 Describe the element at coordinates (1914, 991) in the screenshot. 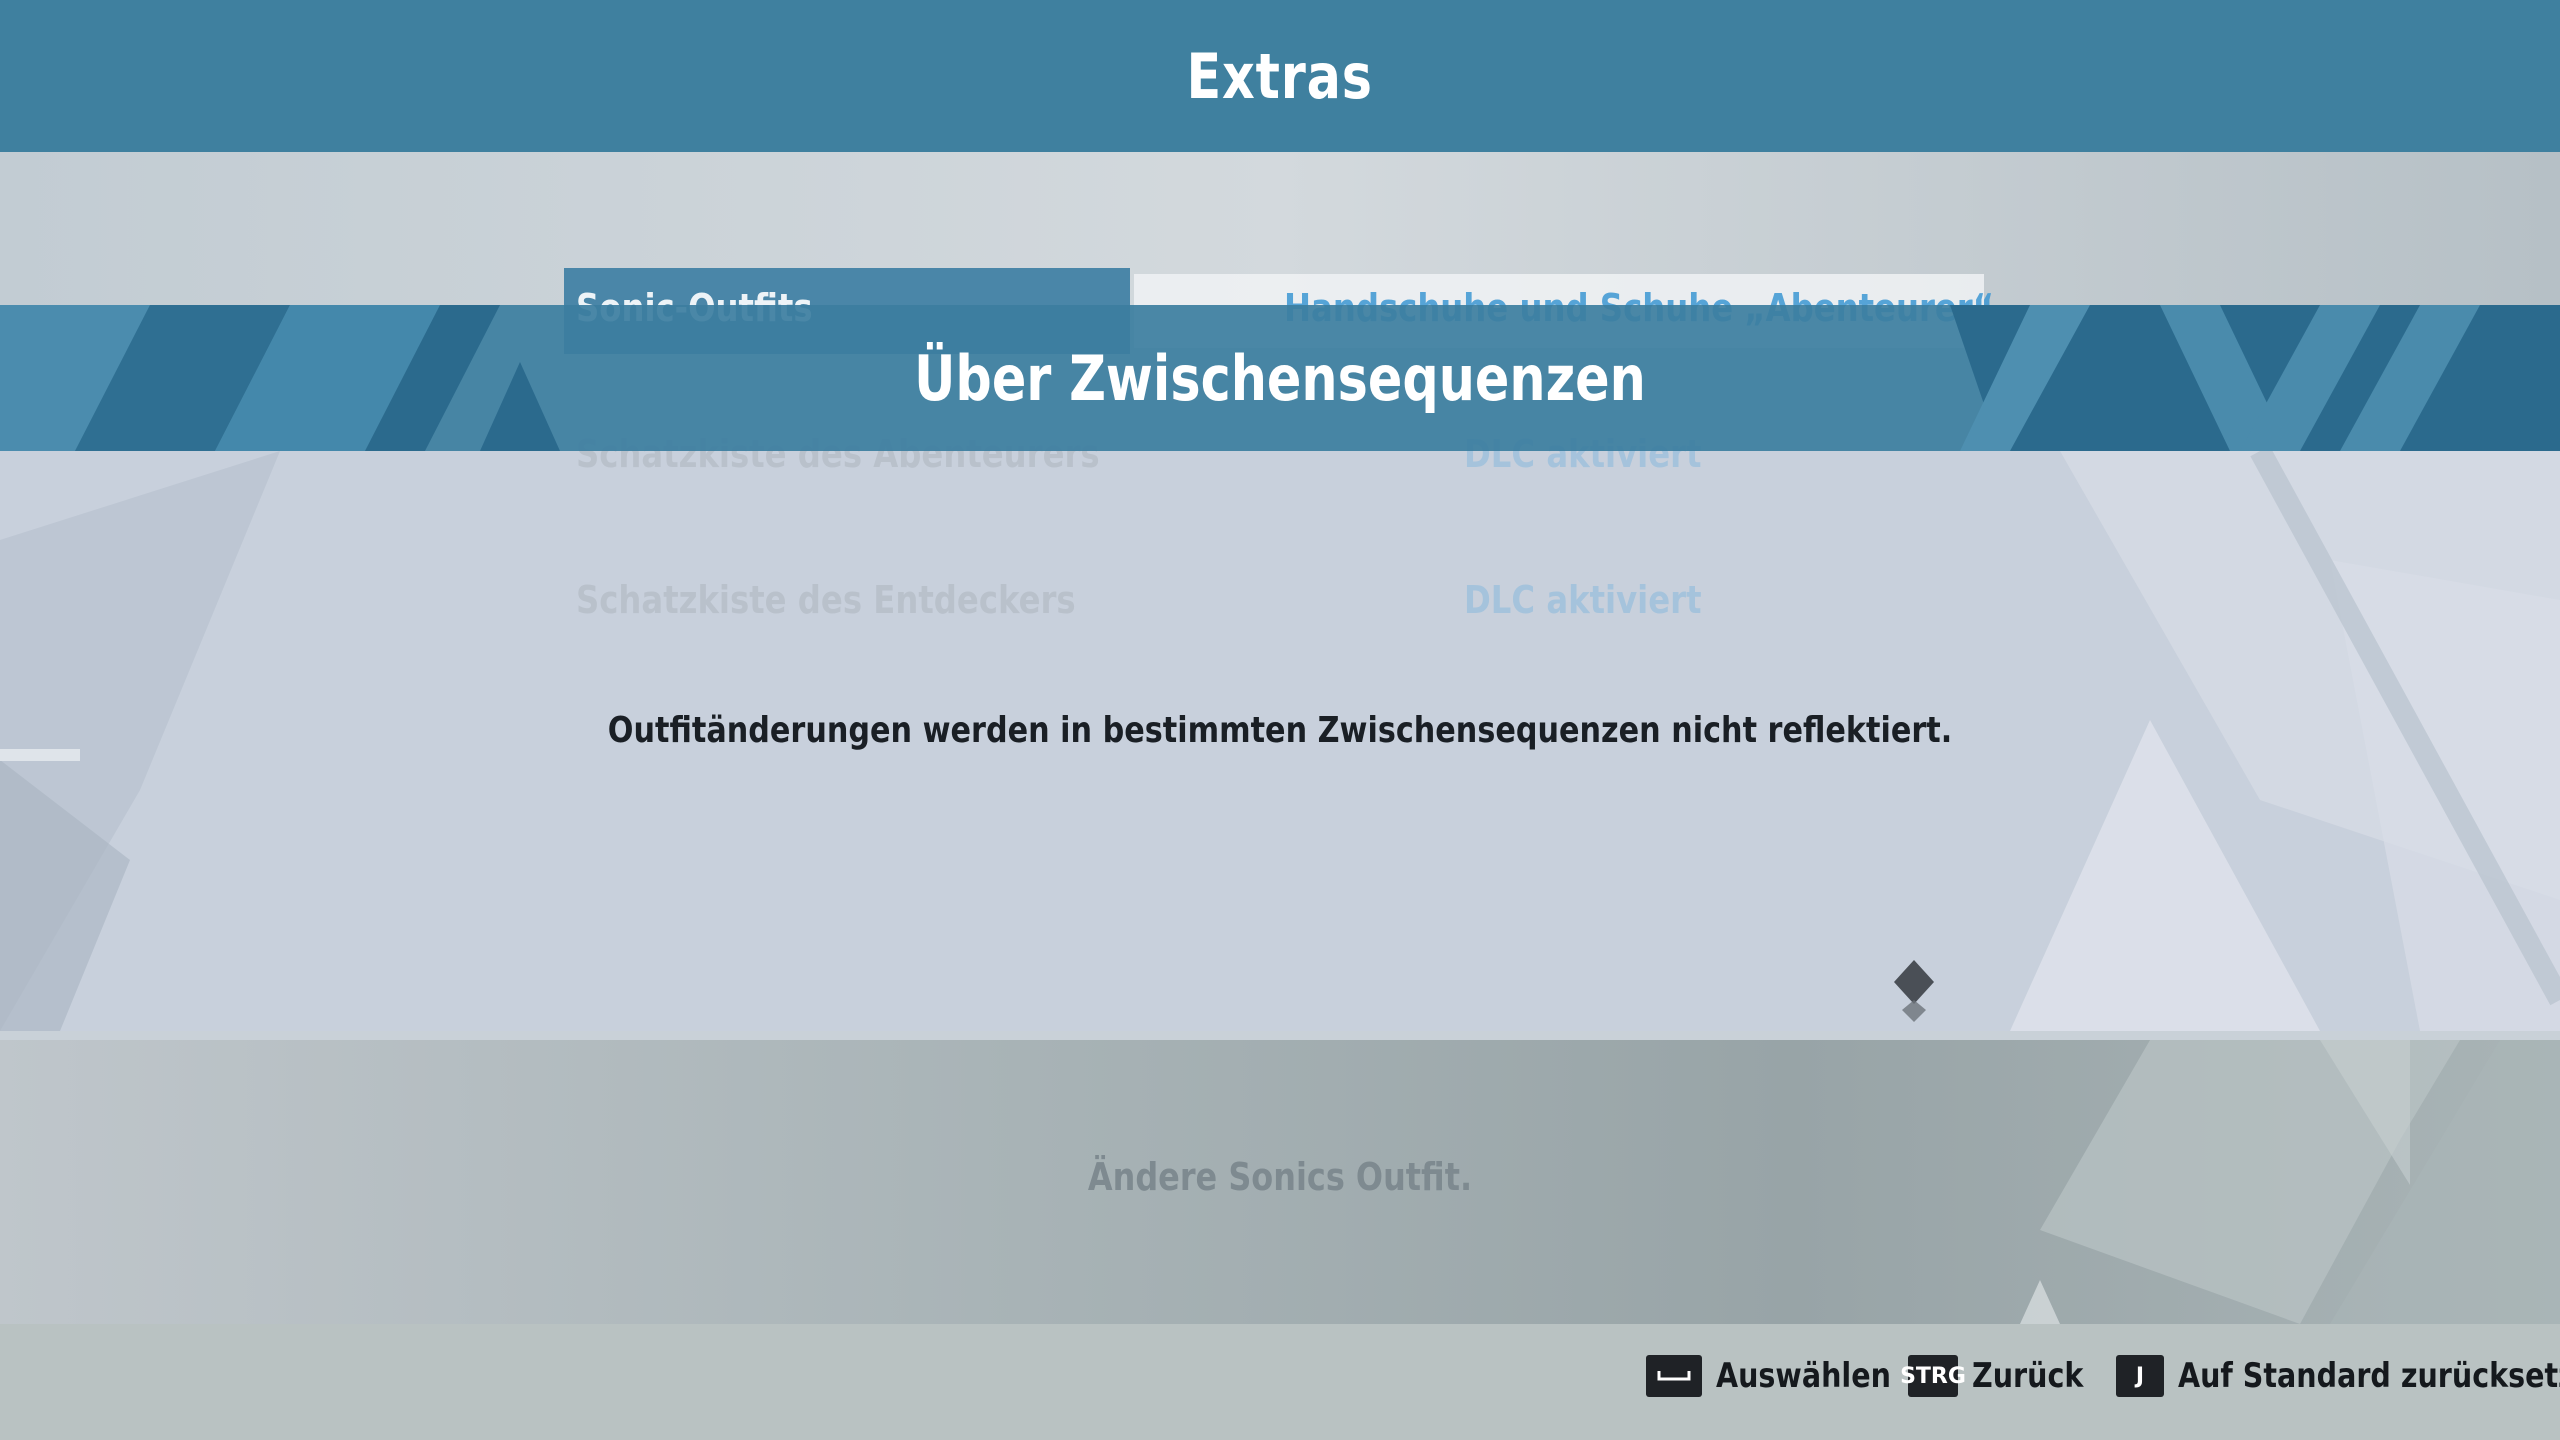

I see `continue-arrow-icon` at that location.